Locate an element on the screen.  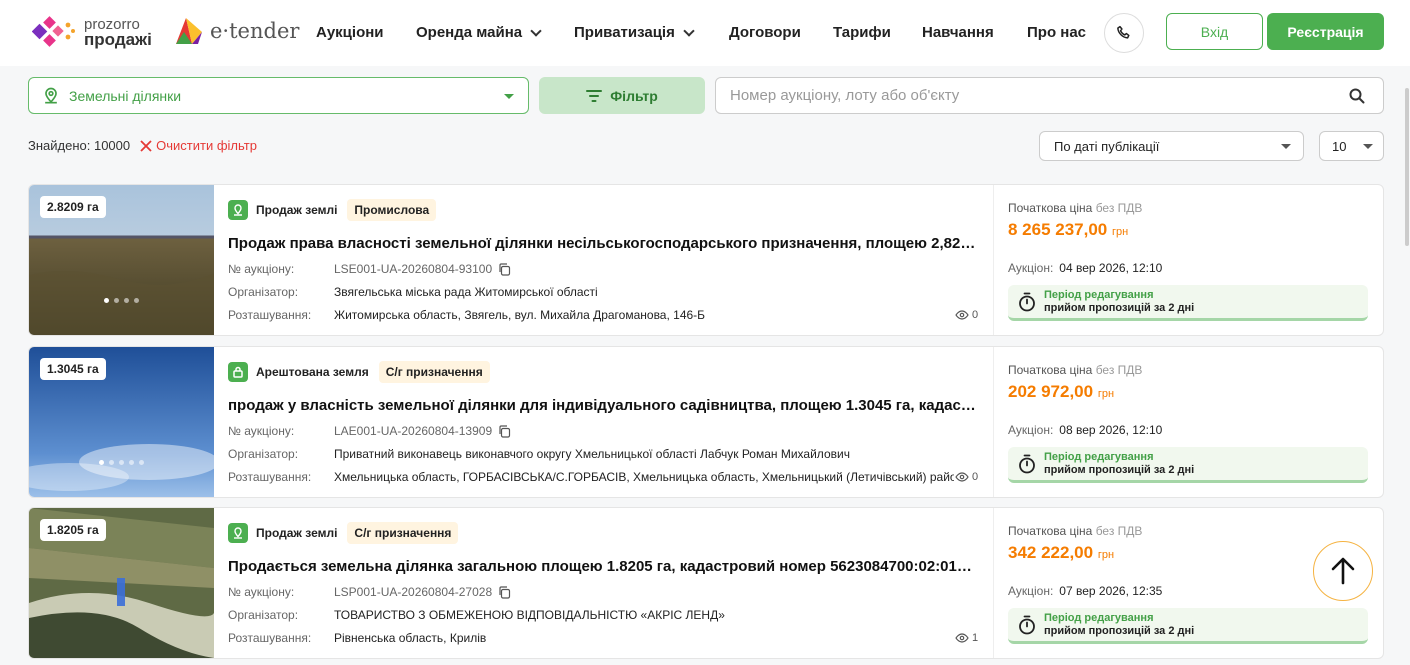
start-price-row: 8 265 237,00 грн is located at coordinates (1068, 230).